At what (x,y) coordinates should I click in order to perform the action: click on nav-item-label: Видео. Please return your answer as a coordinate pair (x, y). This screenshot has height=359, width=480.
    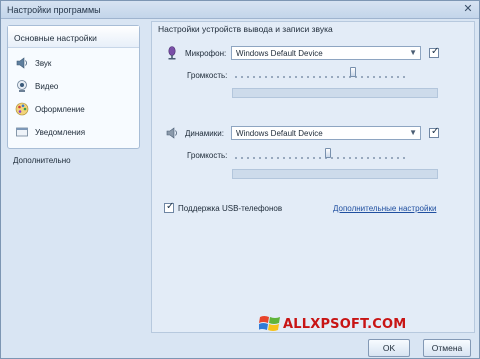
    Looking at the image, I should click on (47, 86).